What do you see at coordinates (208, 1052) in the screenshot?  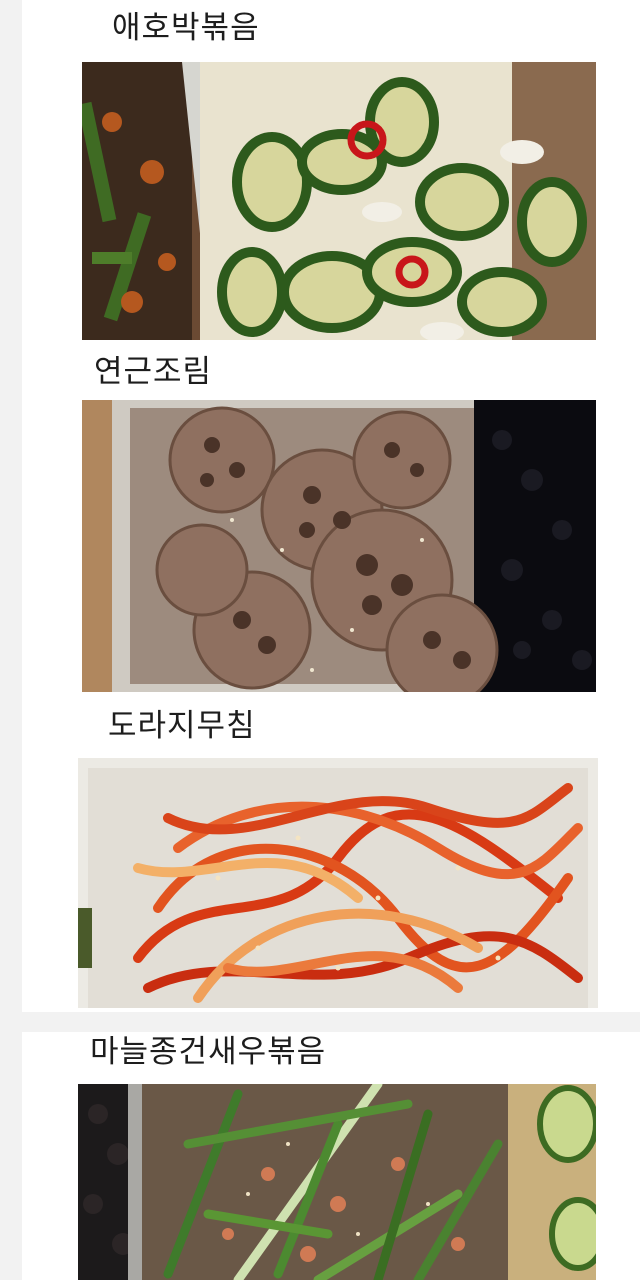 I see `dish-title: 마늘종건새우볶음` at bounding box center [208, 1052].